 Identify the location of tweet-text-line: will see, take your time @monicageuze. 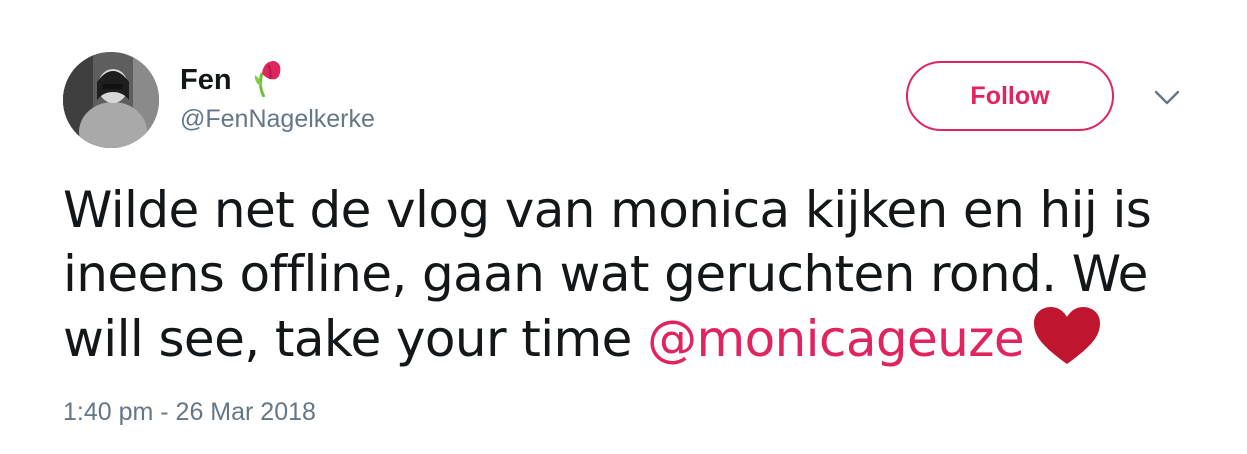
(623, 338).